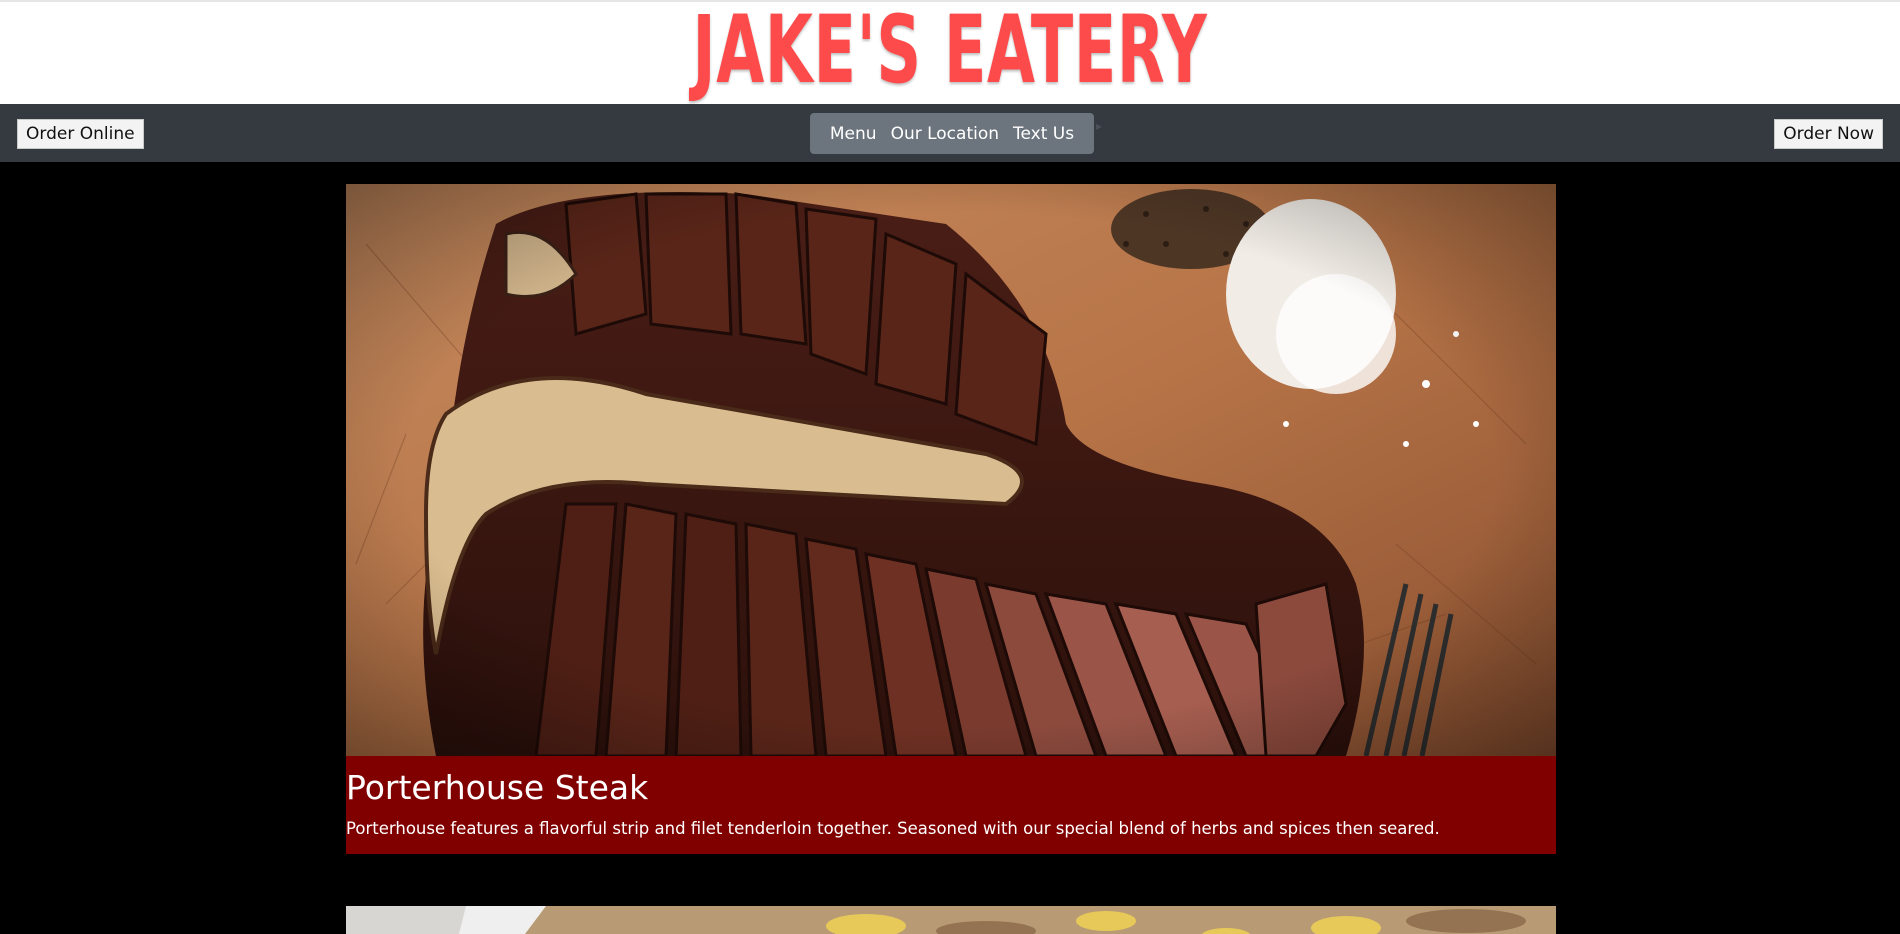  I want to click on caret-right-icon: ▸, so click(1099, 126).